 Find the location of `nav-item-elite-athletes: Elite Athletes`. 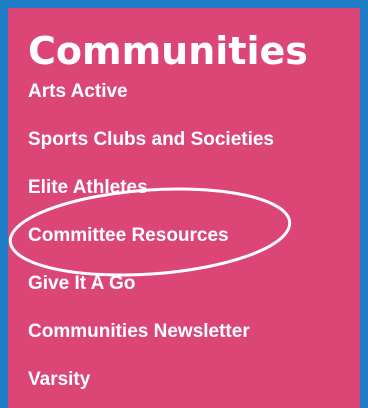

nav-item-elite-athletes: Elite Athletes is located at coordinates (151, 188).